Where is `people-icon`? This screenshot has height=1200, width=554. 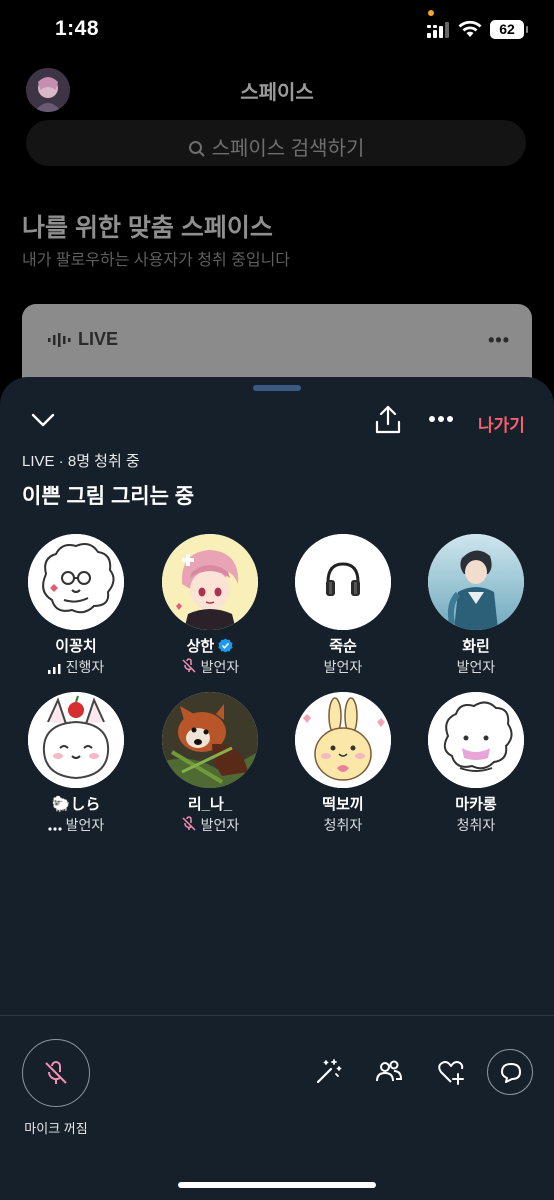 people-icon is located at coordinates (389, 1072).